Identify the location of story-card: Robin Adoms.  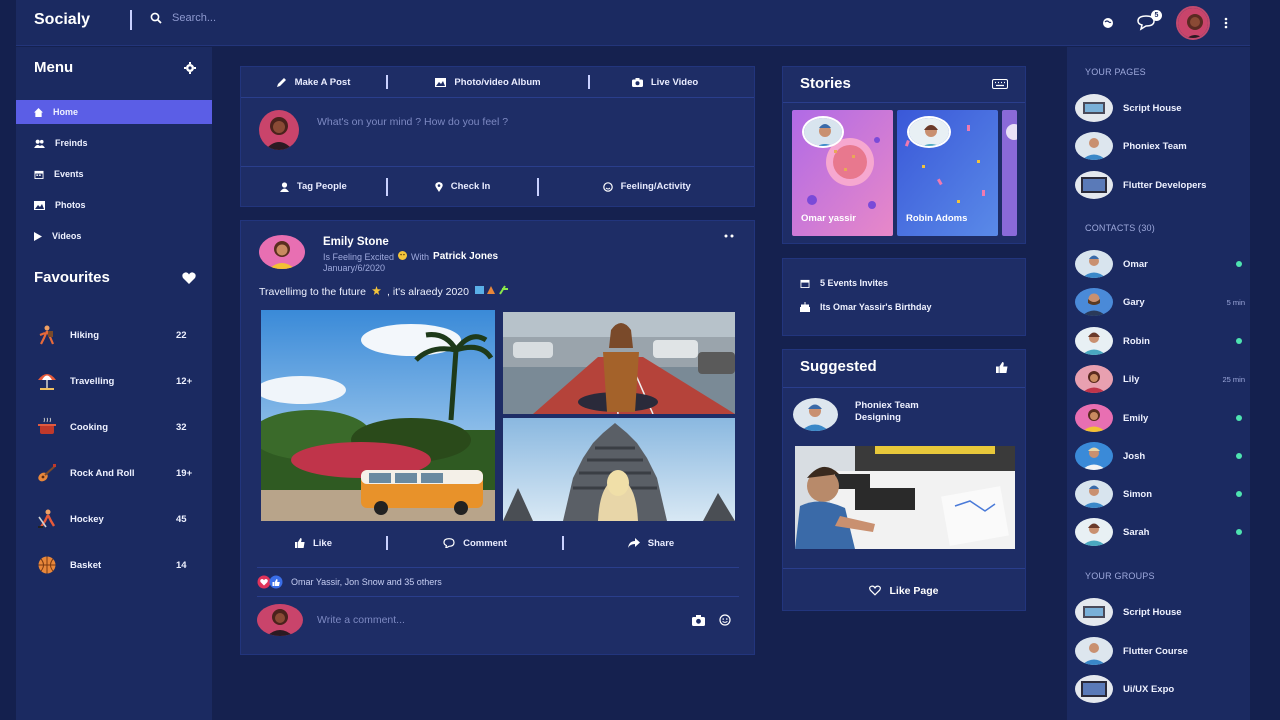
(947, 173).